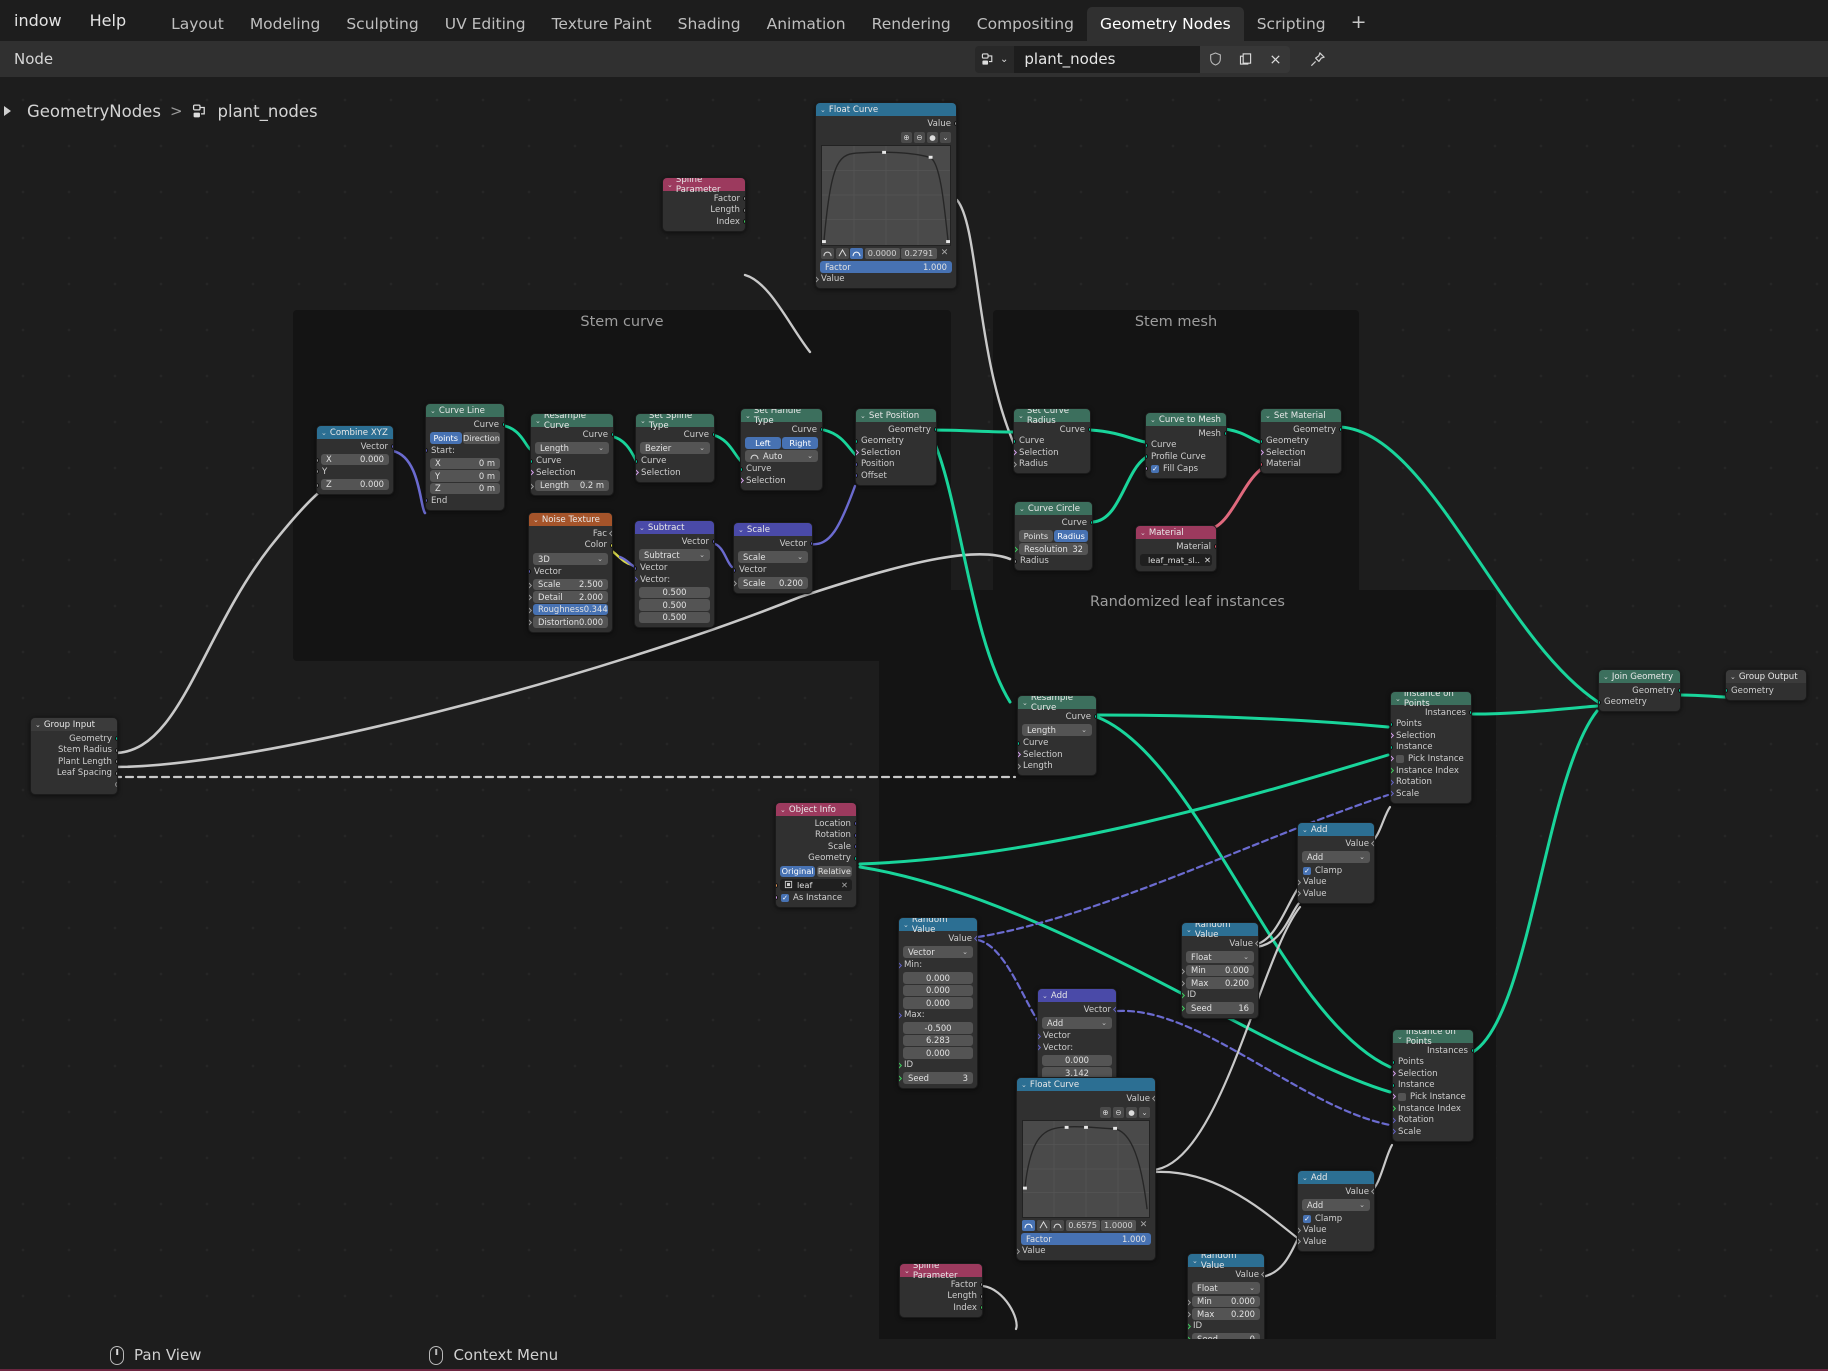 This screenshot has width=1828, height=1371. I want to click on socket-row-geometry-out: Geometry, so click(1301, 430).